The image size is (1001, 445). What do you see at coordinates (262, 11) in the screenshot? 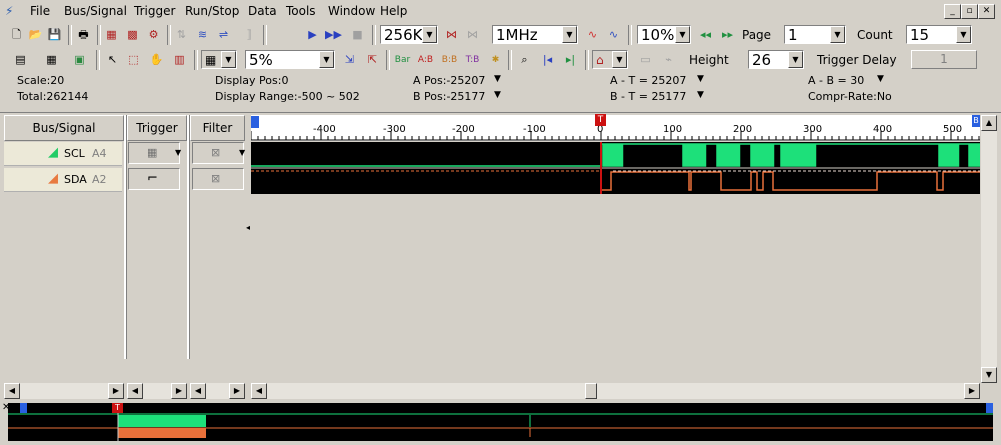
I see `menu-data: Data` at bounding box center [262, 11].